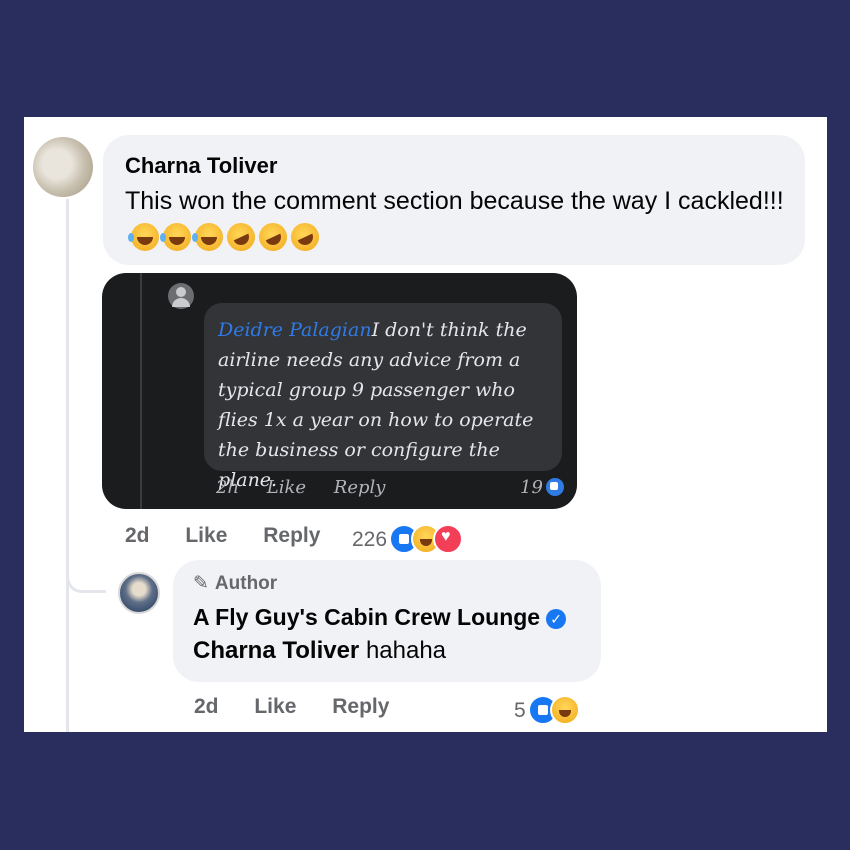 This screenshot has height=850, width=850. I want to click on thread-line, so click(67, 465).